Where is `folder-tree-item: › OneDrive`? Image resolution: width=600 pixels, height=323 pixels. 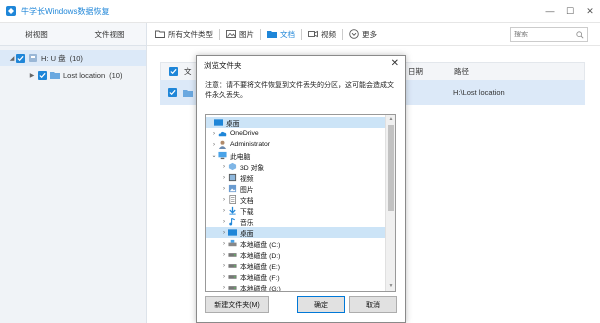
folder-tree-item: › OneDrive is located at coordinates (232, 133).